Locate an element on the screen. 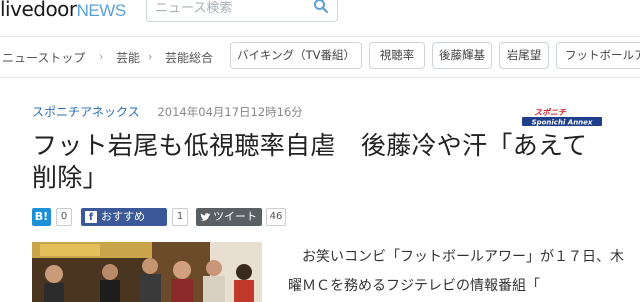 This screenshot has width=640, height=302. breadcrumb-geinou: 芸能 is located at coordinates (128, 57).